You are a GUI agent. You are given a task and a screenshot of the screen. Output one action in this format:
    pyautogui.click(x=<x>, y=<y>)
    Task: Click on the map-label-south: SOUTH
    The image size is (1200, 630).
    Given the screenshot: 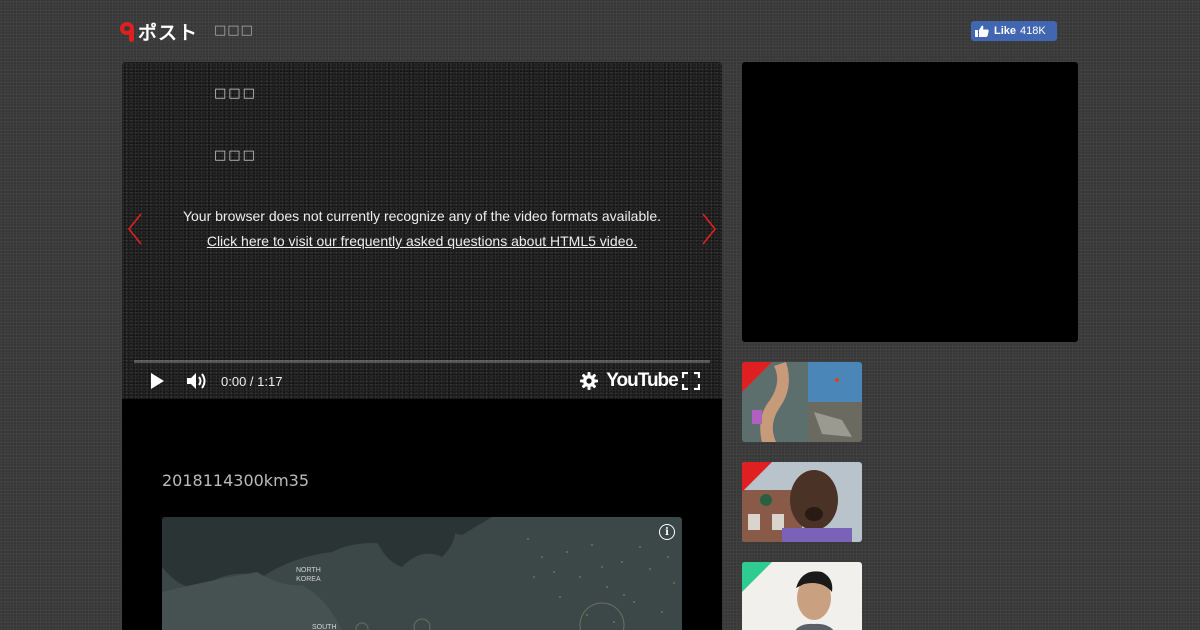 What is the action you would take?
    pyautogui.click(x=324, y=627)
    